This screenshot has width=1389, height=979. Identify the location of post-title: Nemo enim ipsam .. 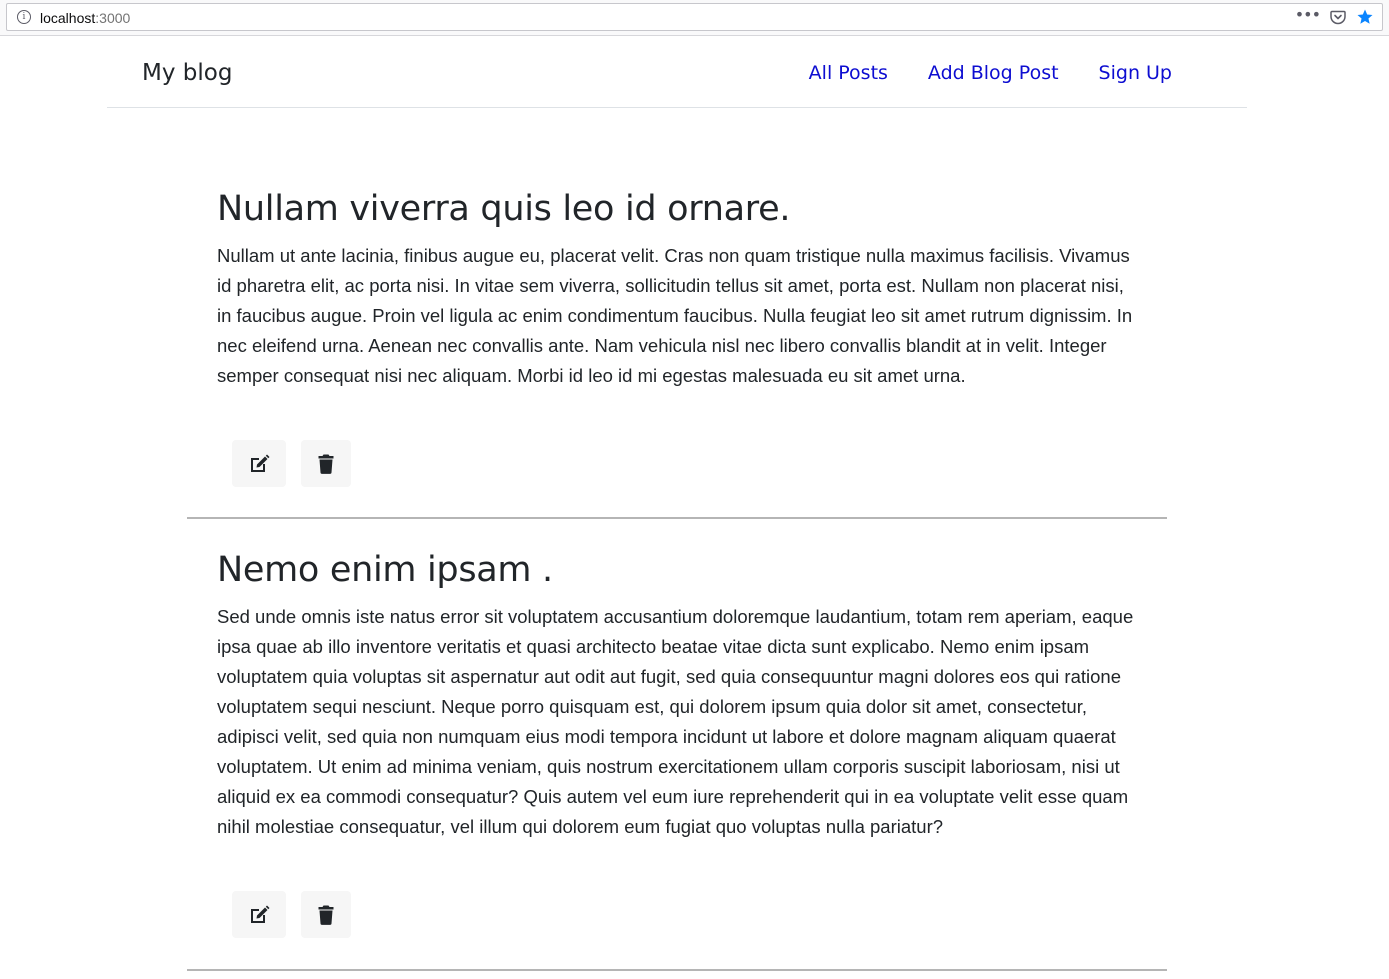
(385, 570).